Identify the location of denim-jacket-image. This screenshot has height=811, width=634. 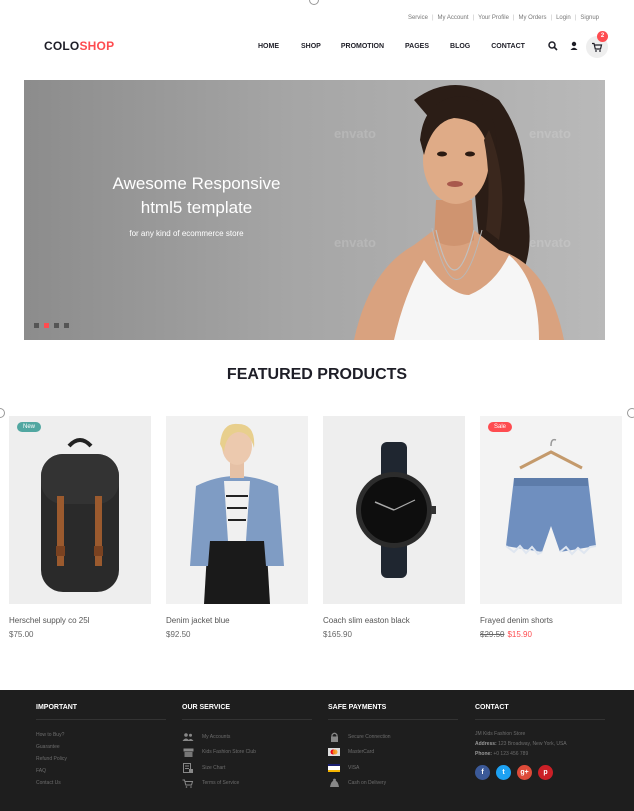
(237, 513).